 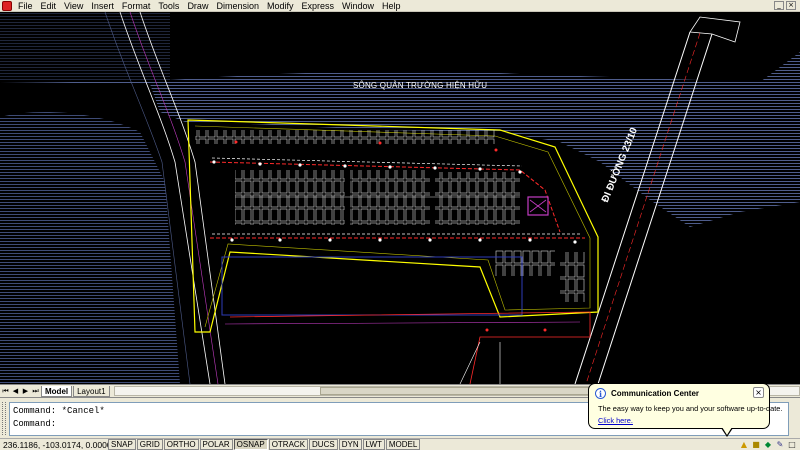 What do you see at coordinates (779, 5) in the screenshot?
I see `minimize-button: _` at bounding box center [779, 5].